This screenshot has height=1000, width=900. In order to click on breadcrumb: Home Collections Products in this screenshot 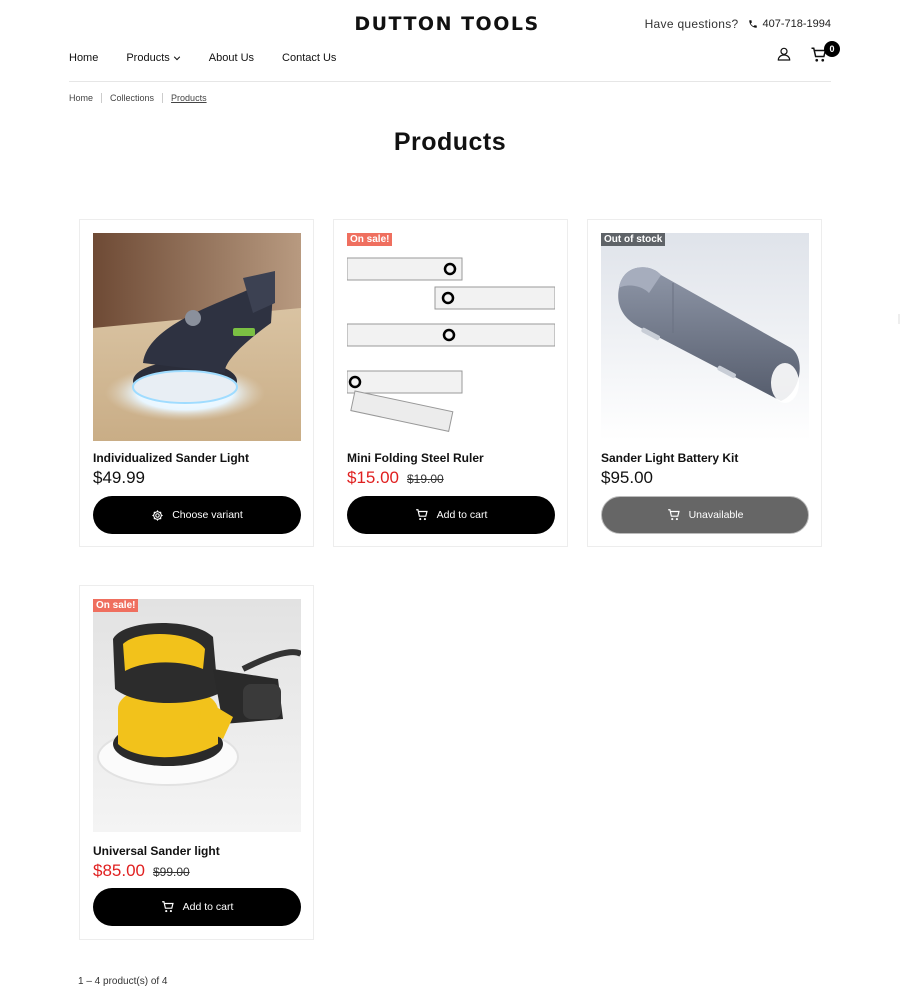, I will do `click(138, 98)`.